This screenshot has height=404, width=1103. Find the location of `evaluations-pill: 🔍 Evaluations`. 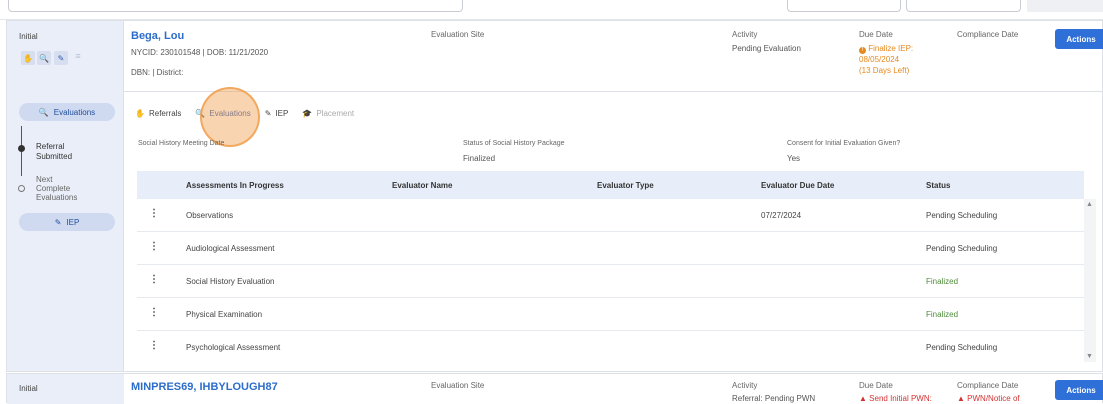

evaluations-pill: 🔍 Evaluations is located at coordinates (67, 112).